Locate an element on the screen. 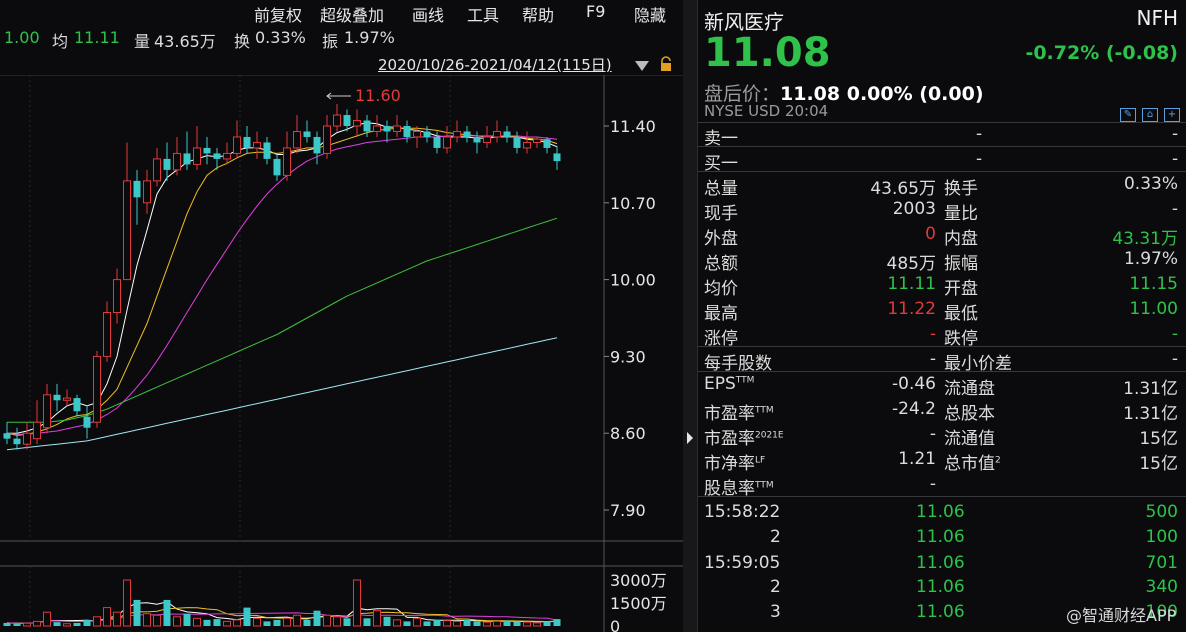  stat-value: 11.00 is located at coordinates (1153, 309).